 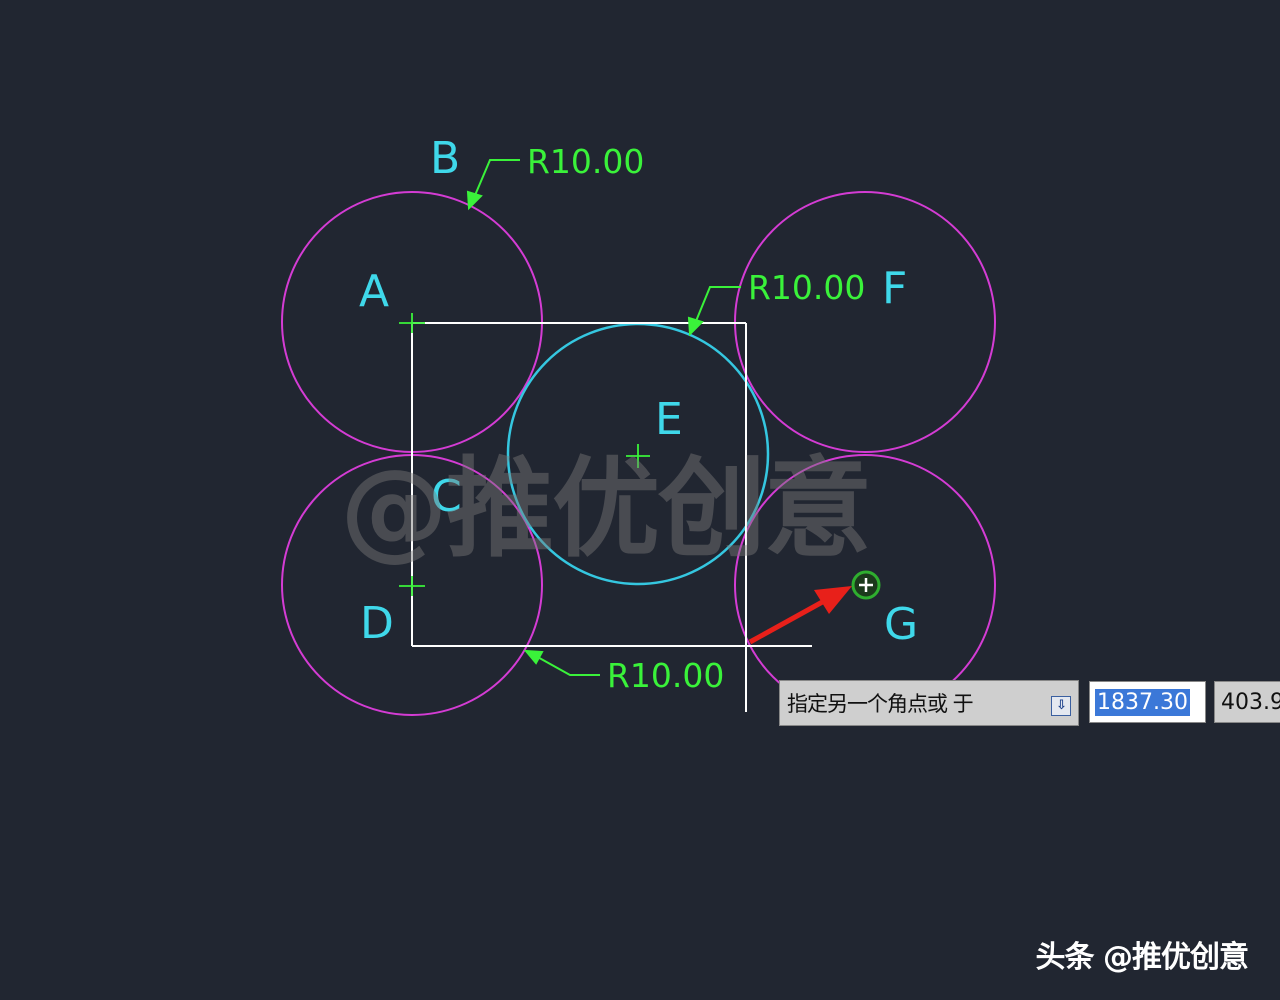 What do you see at coordinates (412, 586) in the screenshot?
I see `center-mark-d` at bounding box center [412, 586].